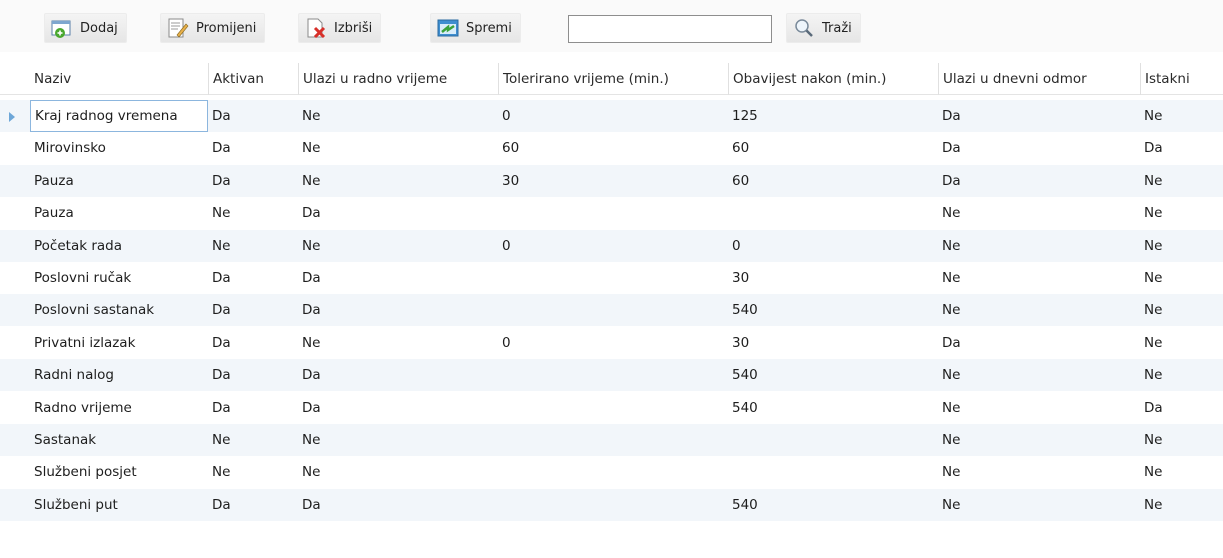 The width and height of the screenshot is (1223, 558). I want to click on add-button: Dodaj, so click(85, 28).